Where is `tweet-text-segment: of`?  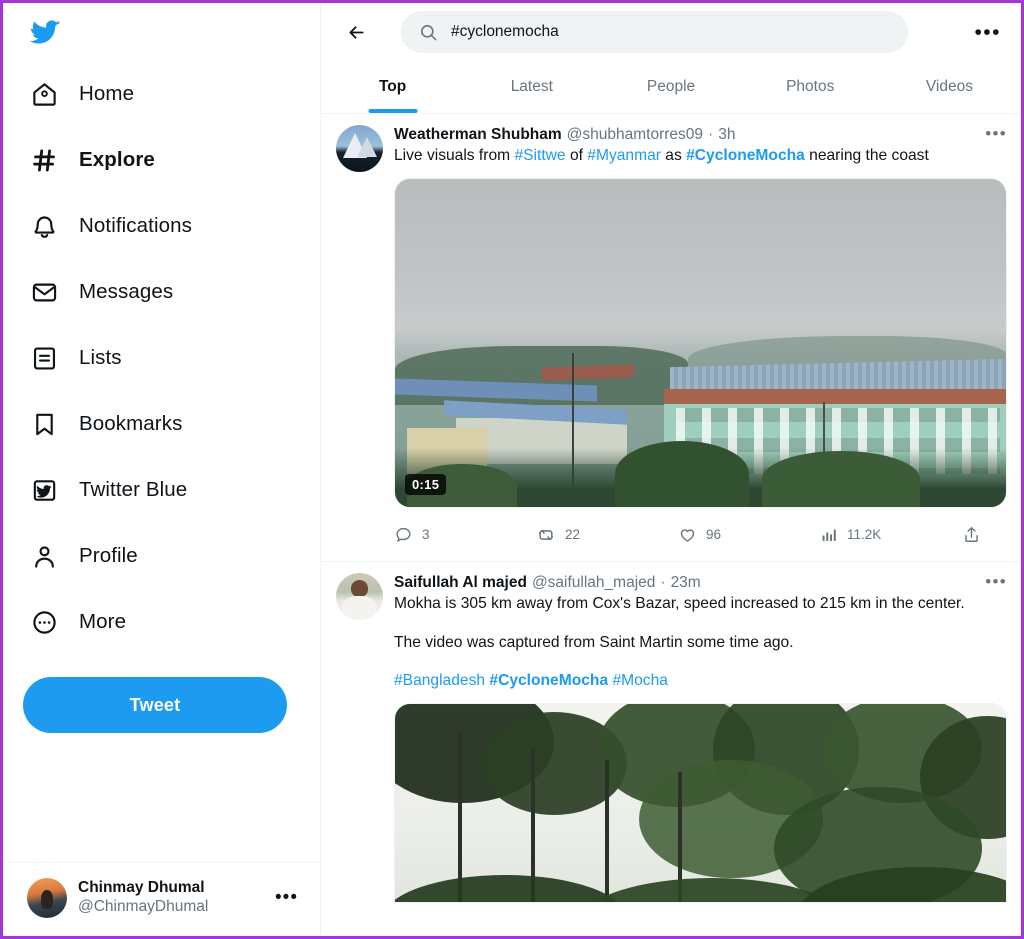
tweet-text-segment: of is located at coordinates (576, 156).